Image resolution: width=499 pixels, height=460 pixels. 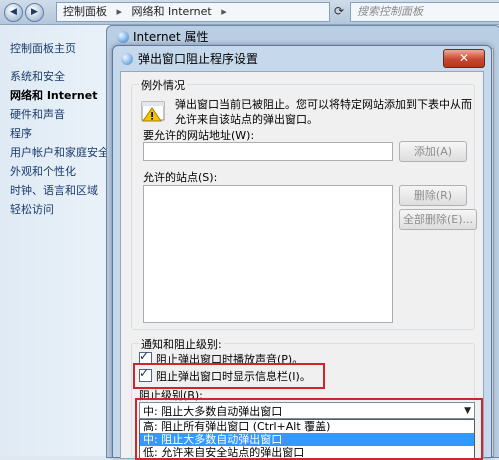 What do you see at coordinates (54, 190) in the screenshot?
I see `sidebar-item-clock-language: 时钟、语言和区域` at bounding box center [54, 190].